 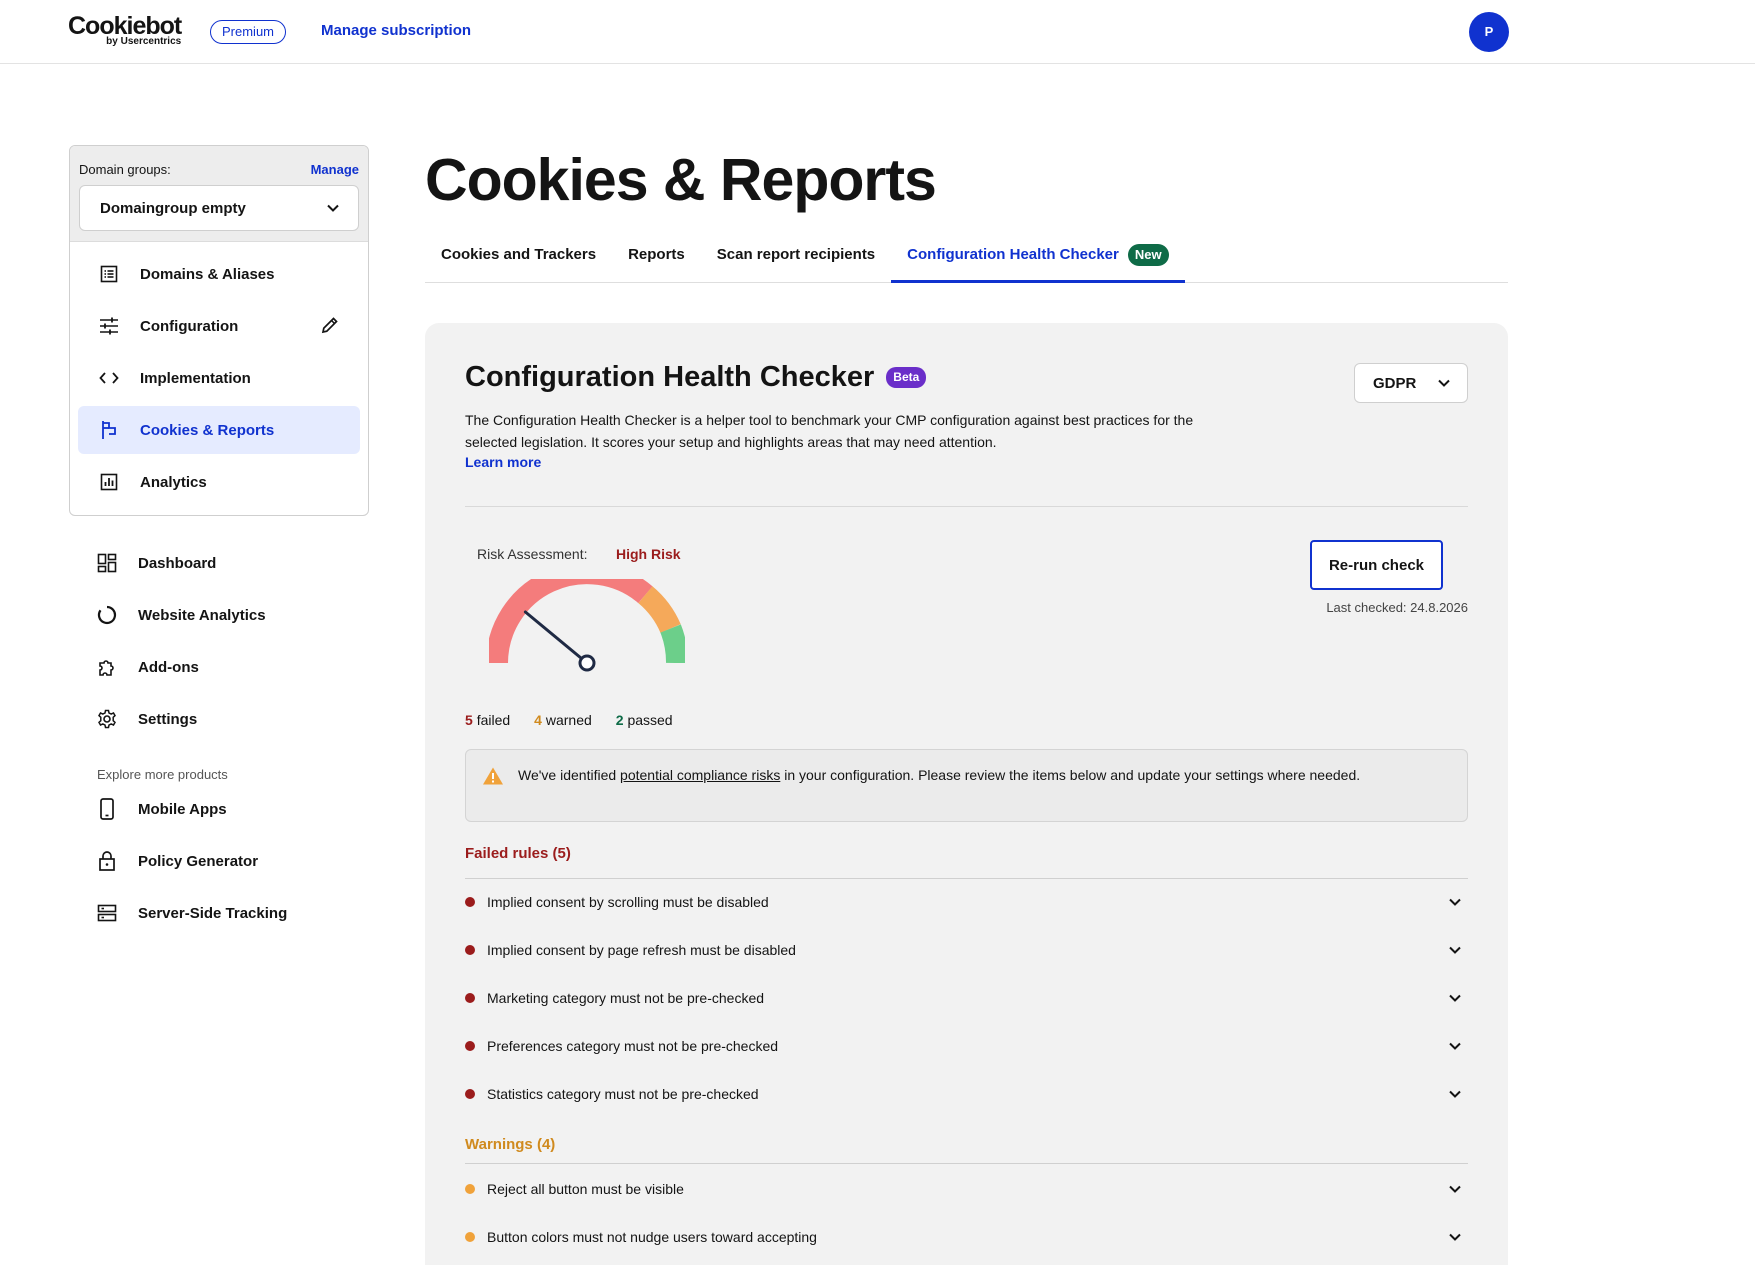 I want to click on sidebar-item-add-ons: Add-ons, so click(x=147, y=667).